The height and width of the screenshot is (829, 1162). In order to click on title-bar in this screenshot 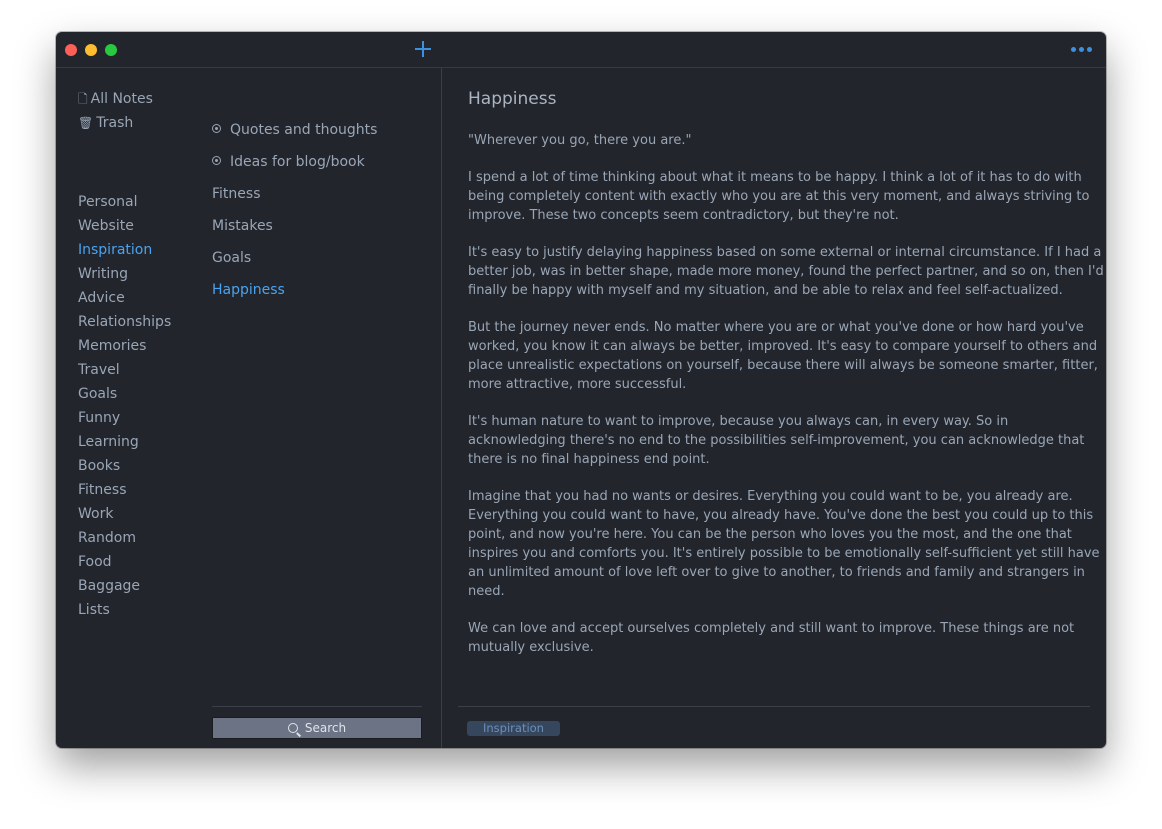, I will do `click(581, 50)`.